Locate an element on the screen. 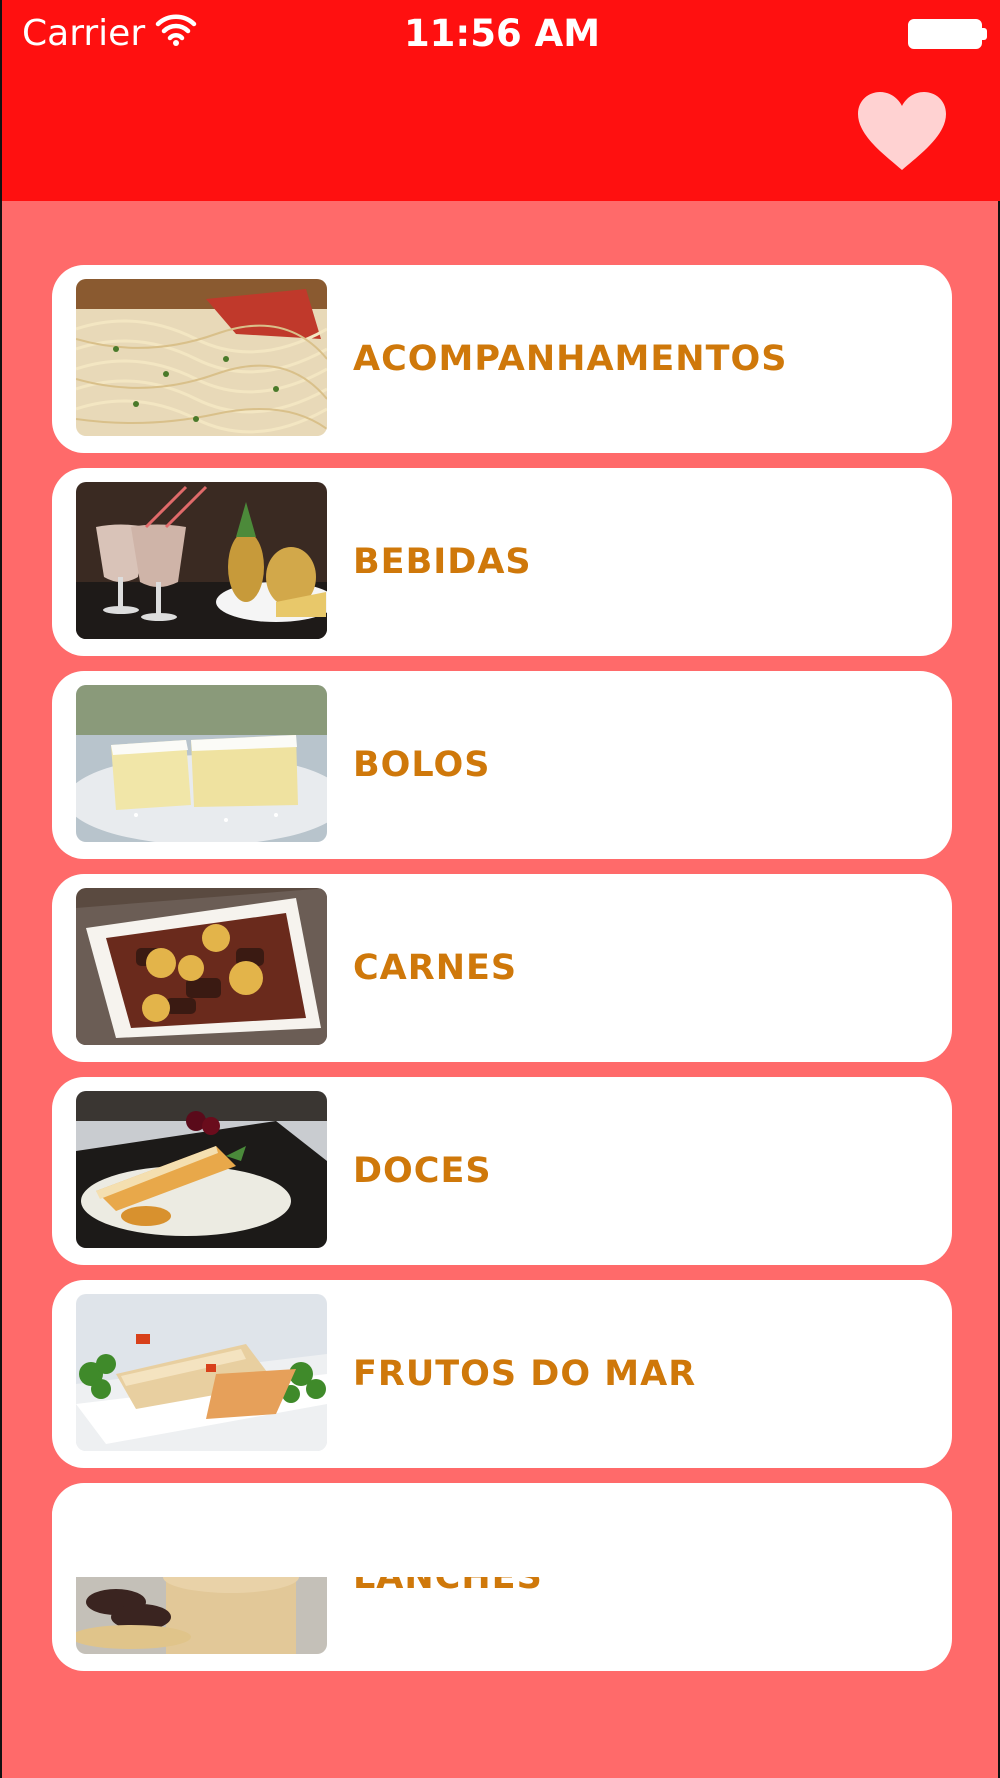  category-card-bebidas: BEBIDAS is located at coordinates (502, 562).